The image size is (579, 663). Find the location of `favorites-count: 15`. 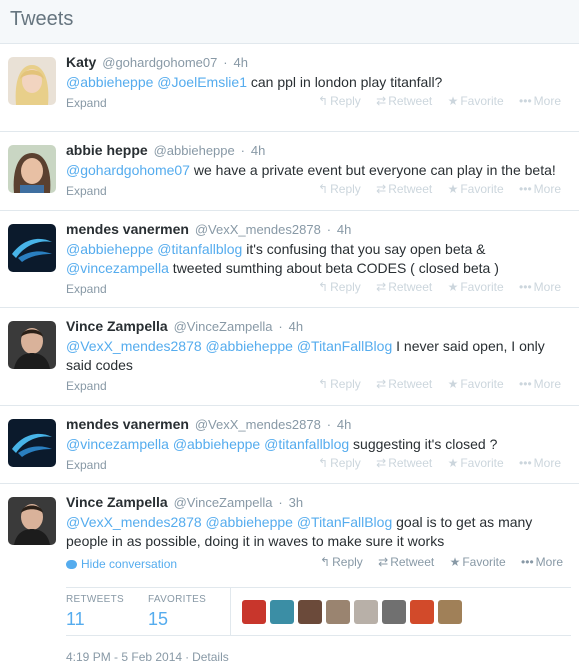

favorites-count: 15 is located at coordinates (177, 619).